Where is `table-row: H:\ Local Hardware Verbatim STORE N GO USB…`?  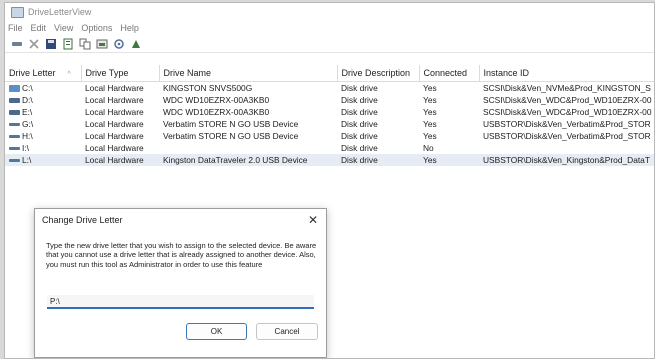 table-row: H:\ Local Hardware Verbatim STORE N GO USB… is located at coordinates (329, 136).